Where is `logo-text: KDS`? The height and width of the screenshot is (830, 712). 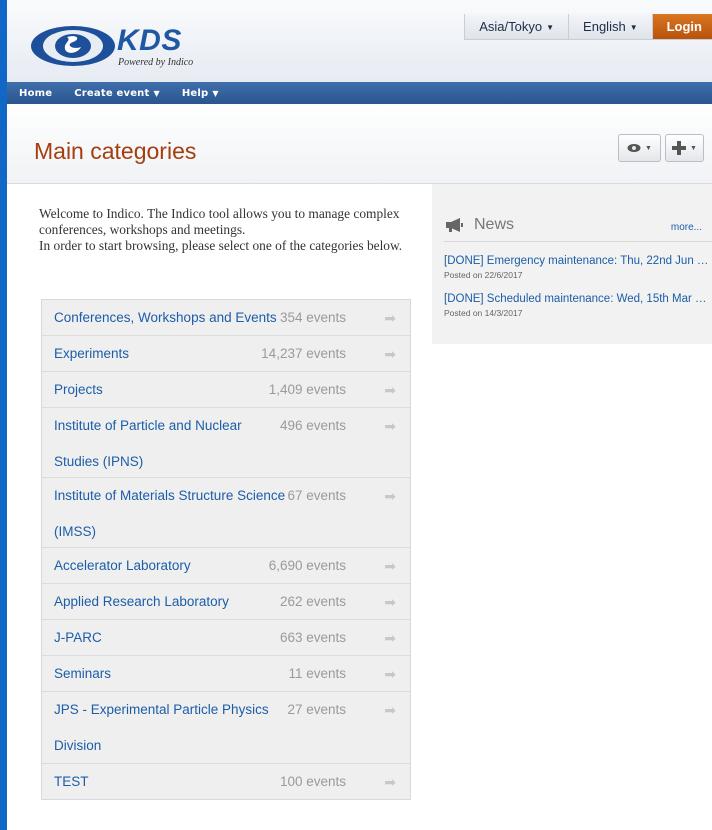
logo-text: KDS is located at coordinates (149, 40).